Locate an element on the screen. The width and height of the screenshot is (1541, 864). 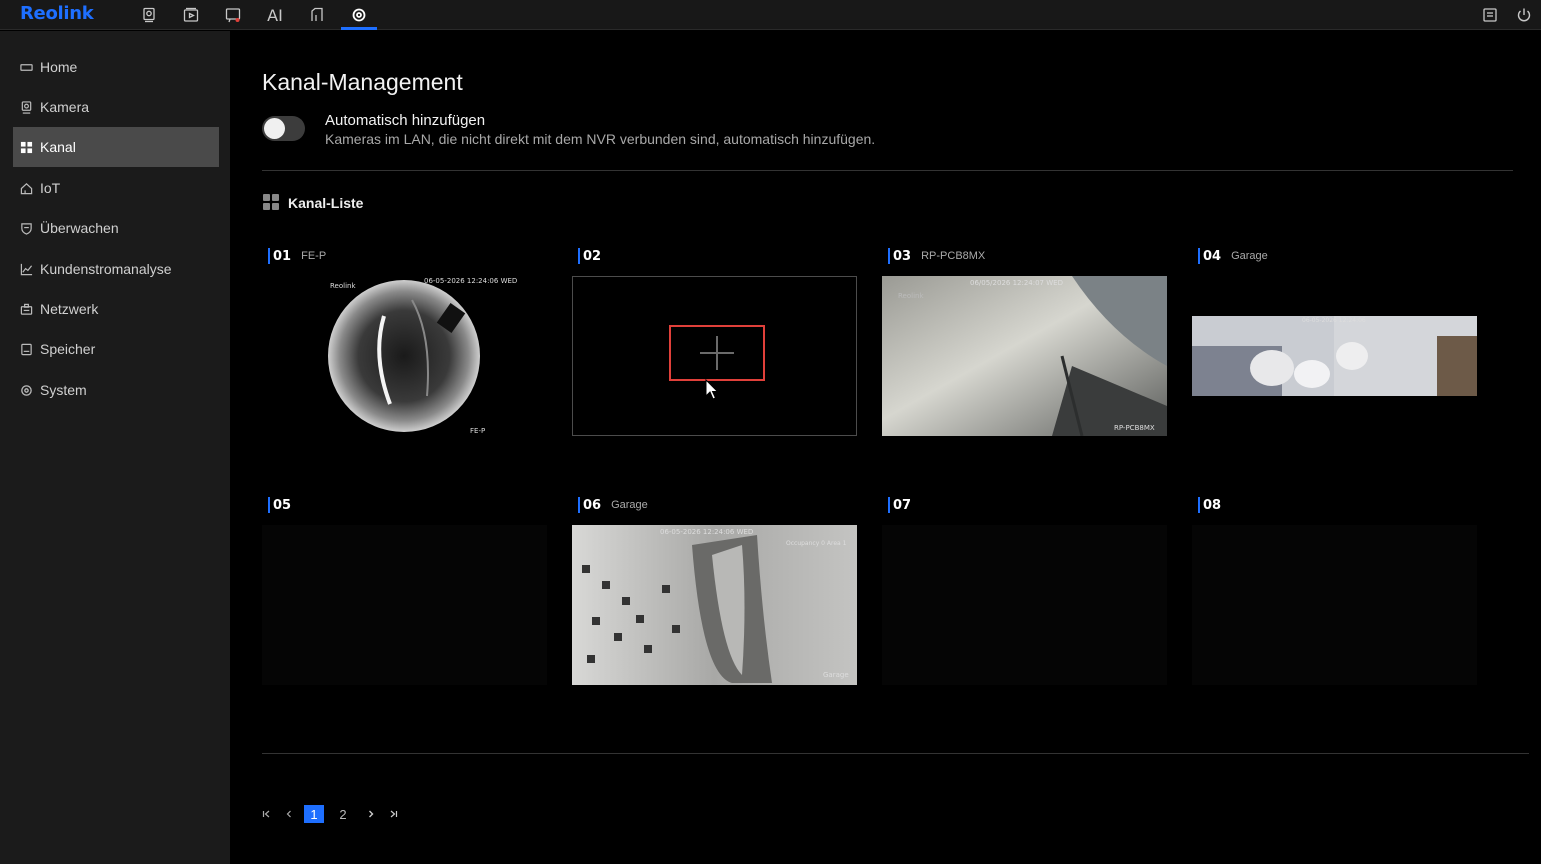
chevron-right-icon is located at coordinates (371, 814).